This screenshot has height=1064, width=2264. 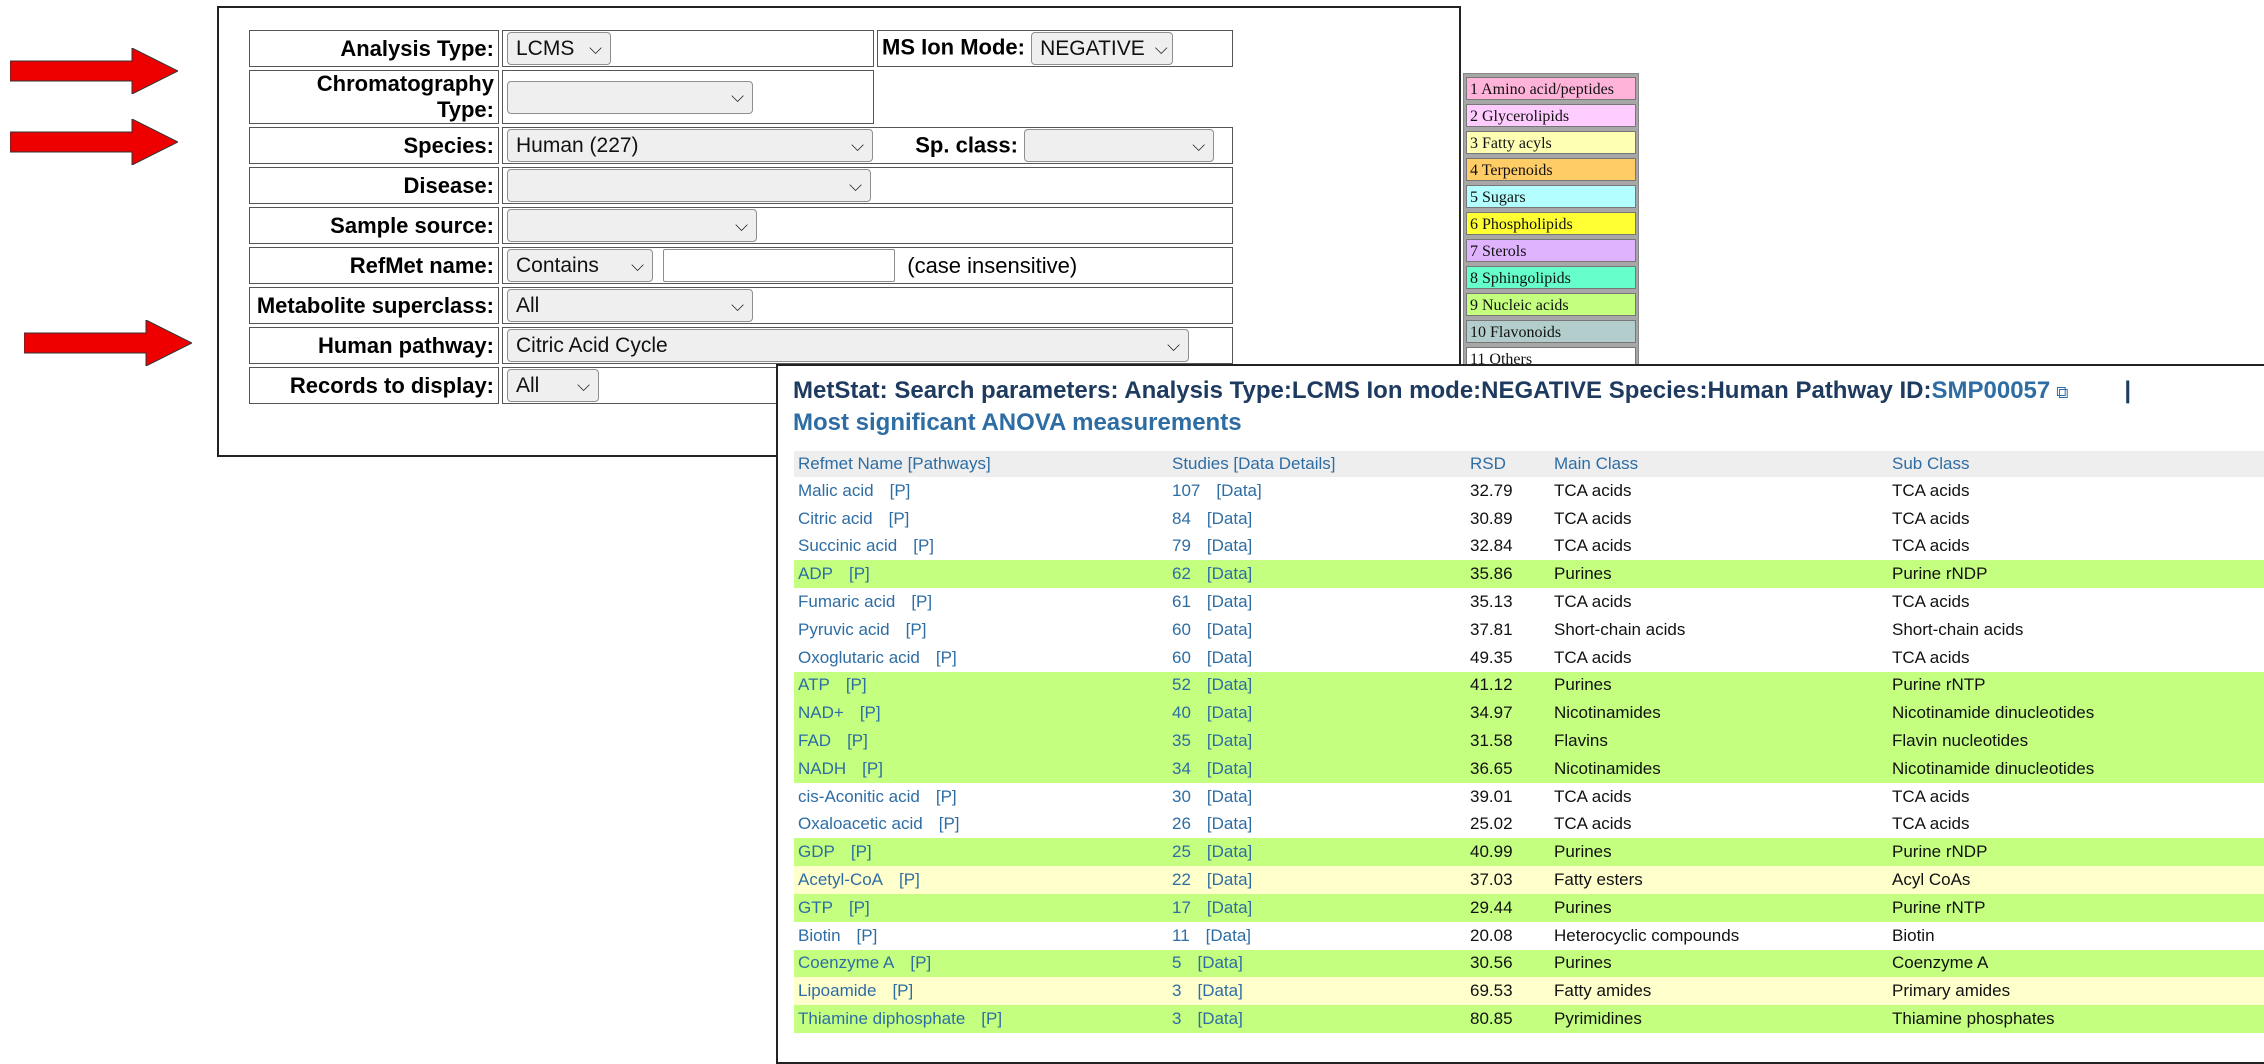 I want to click on refmet-match-select: Contains ⌵, so click(x=580, y=265).